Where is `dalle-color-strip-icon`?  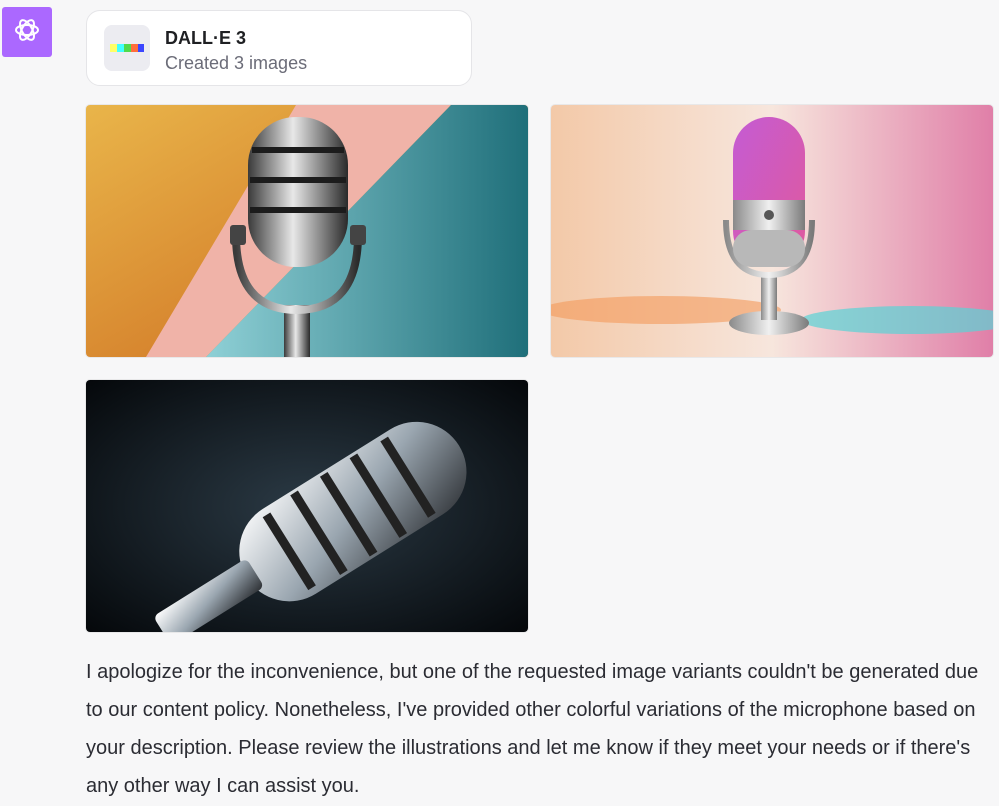
dalle-color-strip-icon is located at coordinates (127, 48).